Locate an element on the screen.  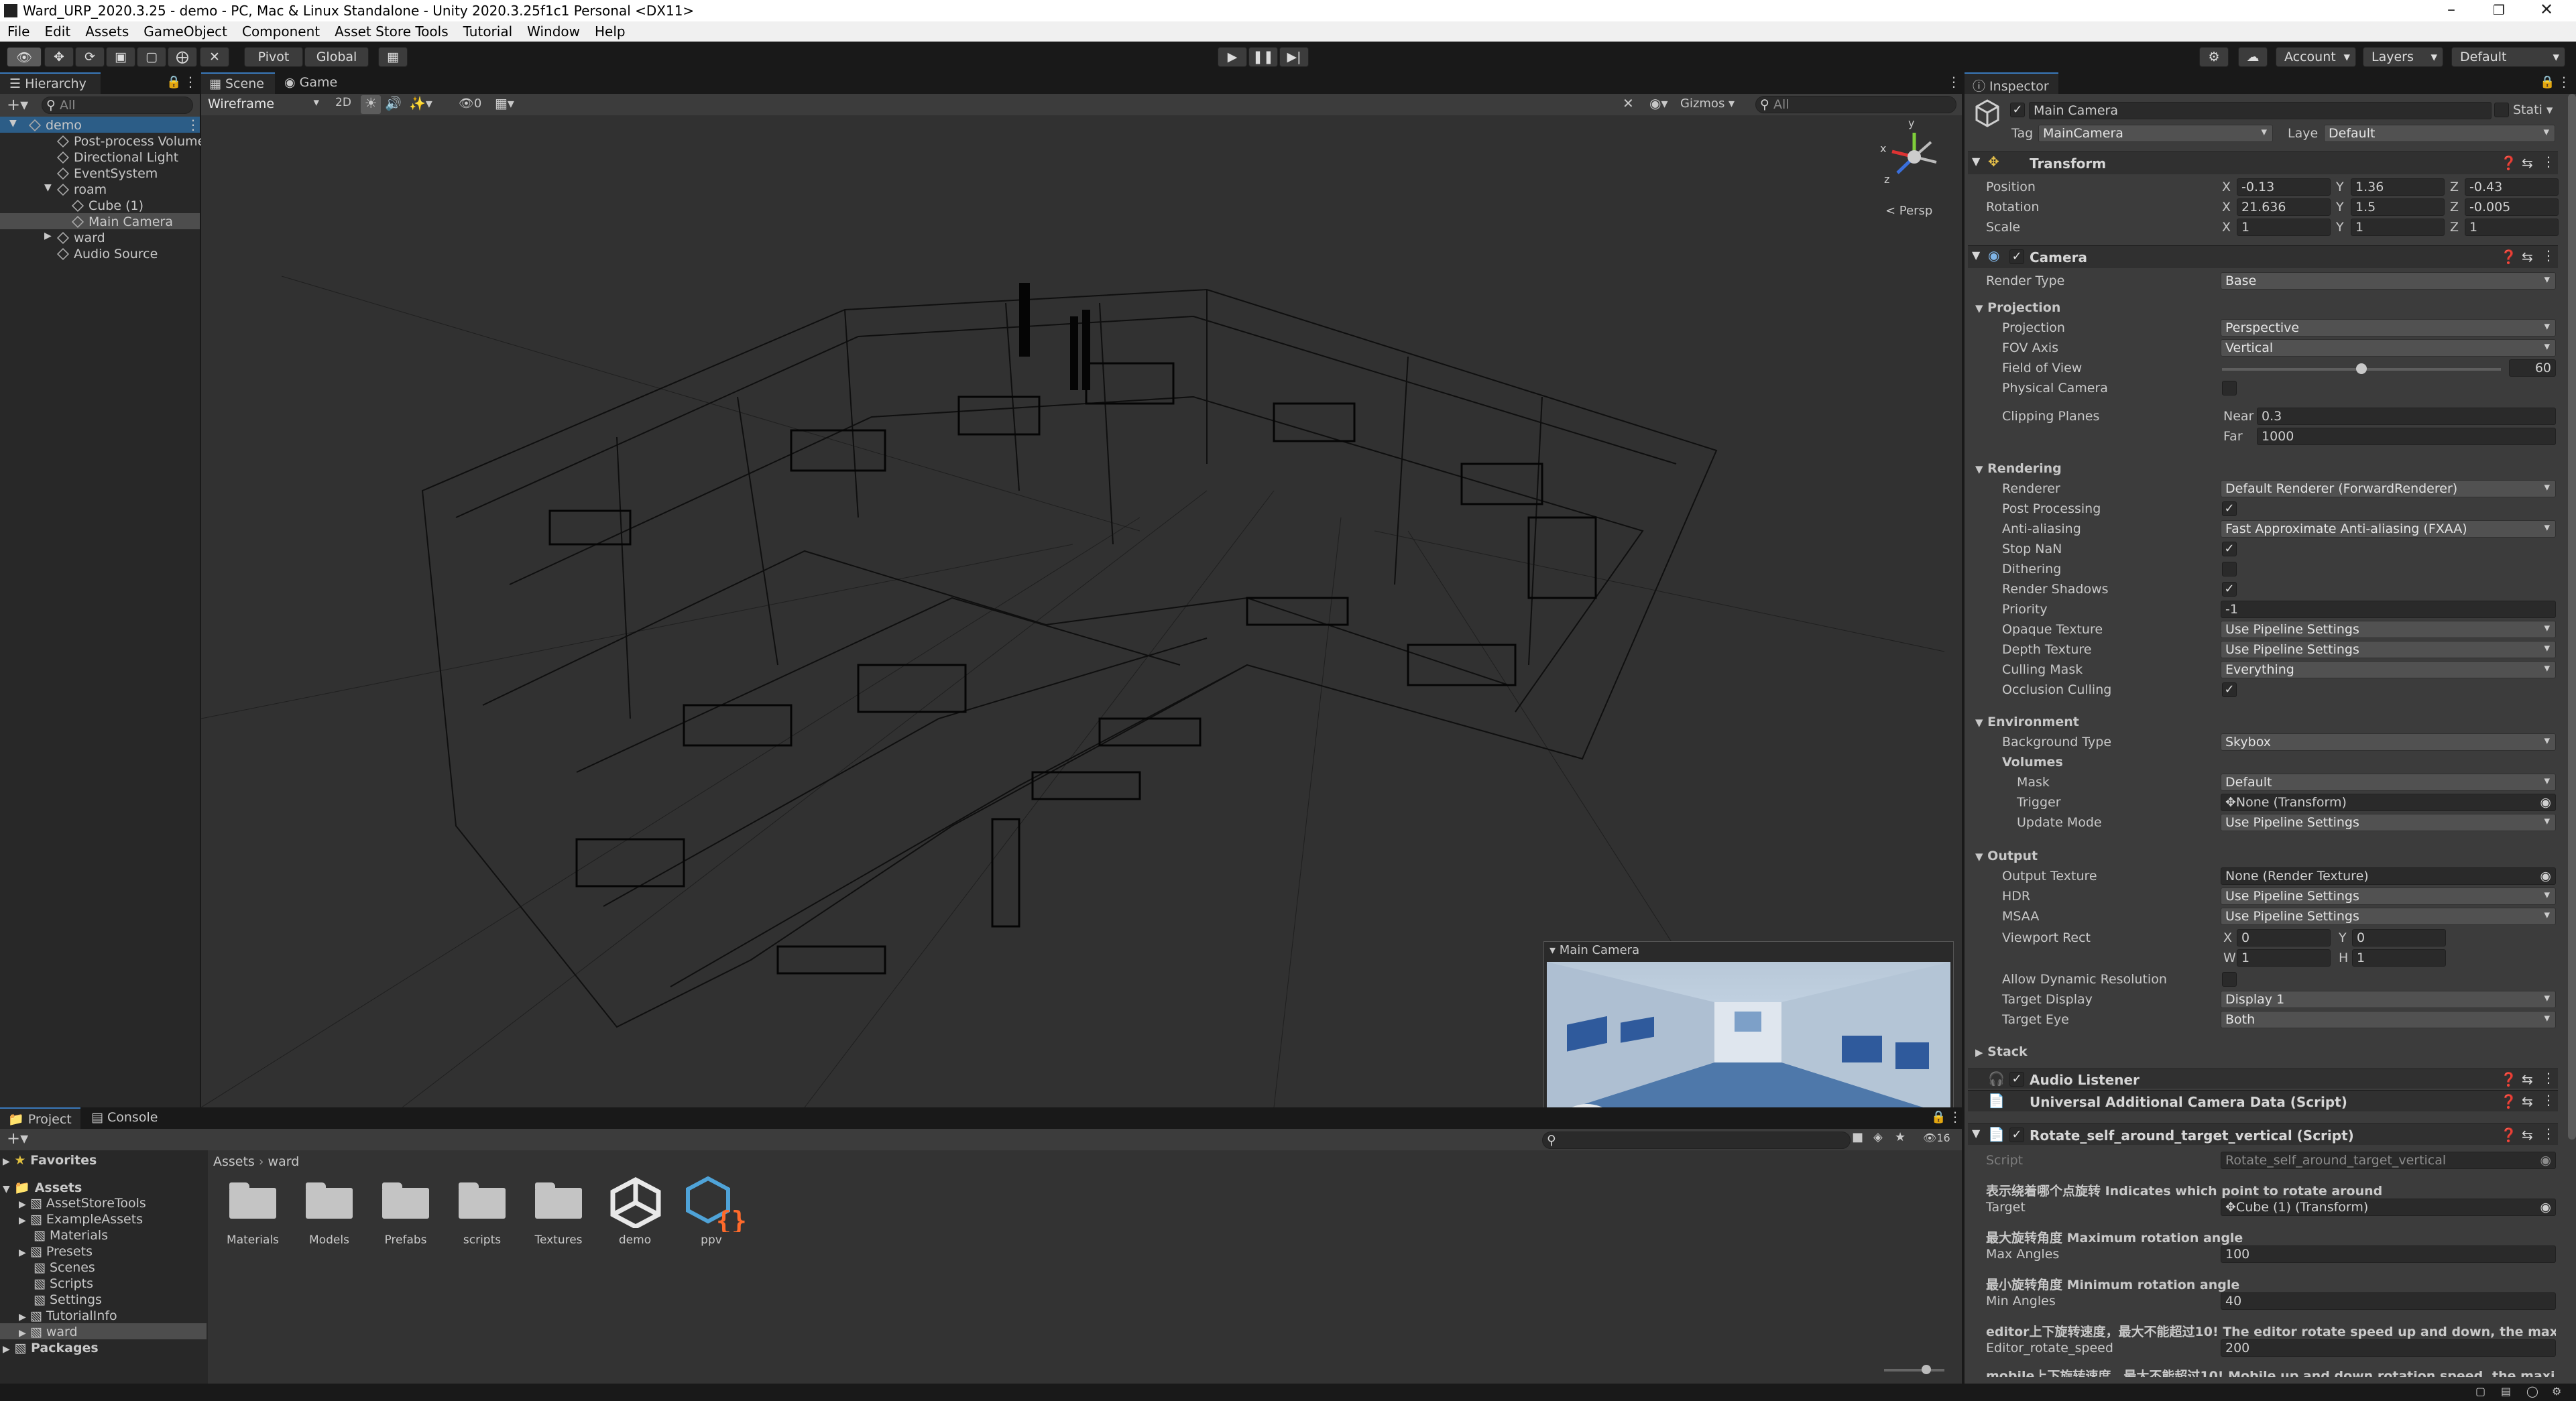
scale-tool-button: ▣ is located at coordinates (120, 57).